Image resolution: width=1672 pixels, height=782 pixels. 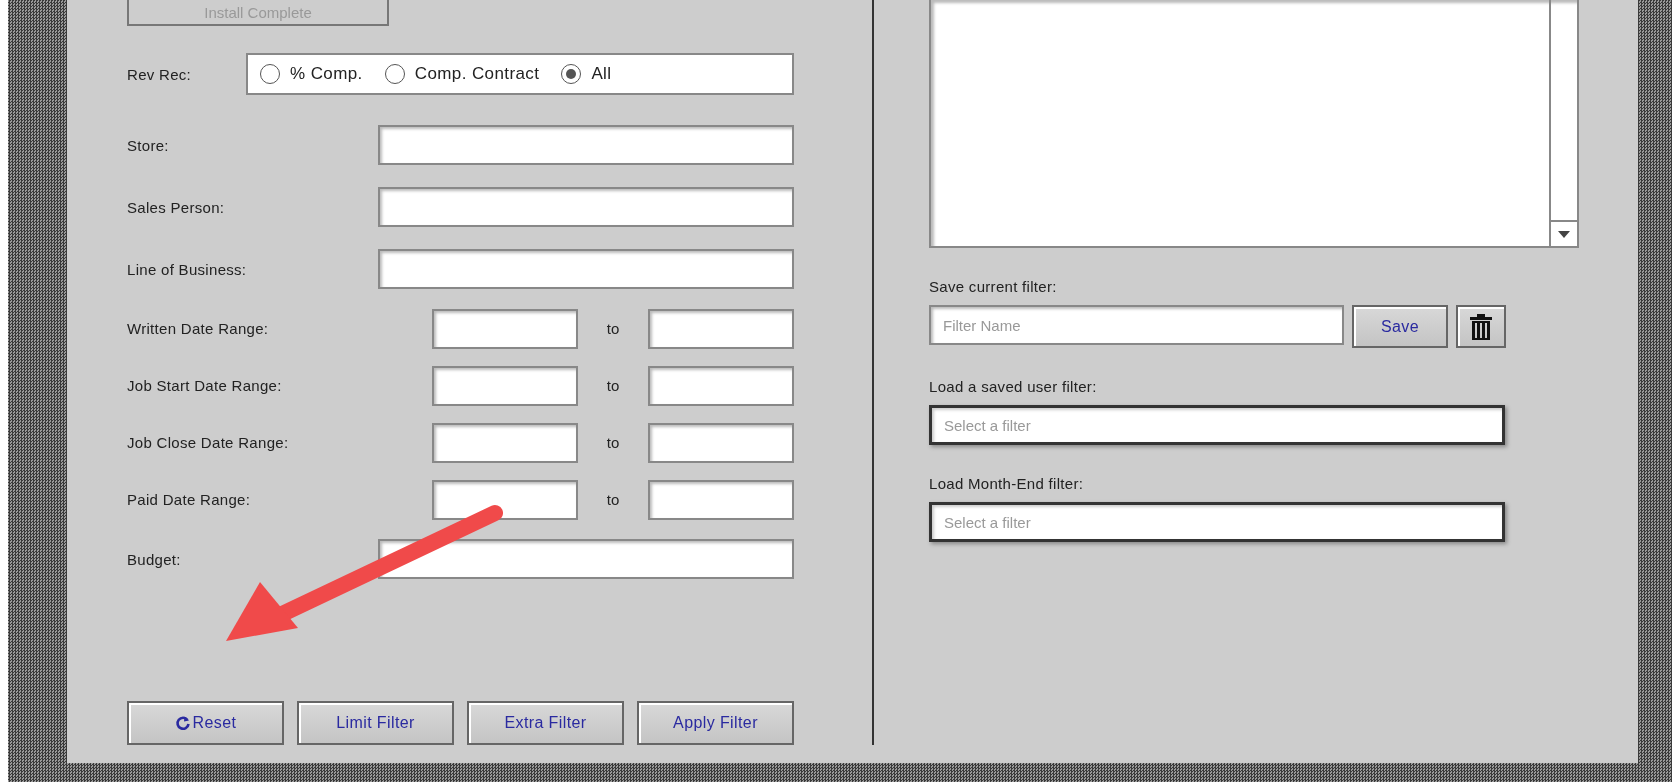 I want to click on reset-button: Reset, so click(x=205, y=723).